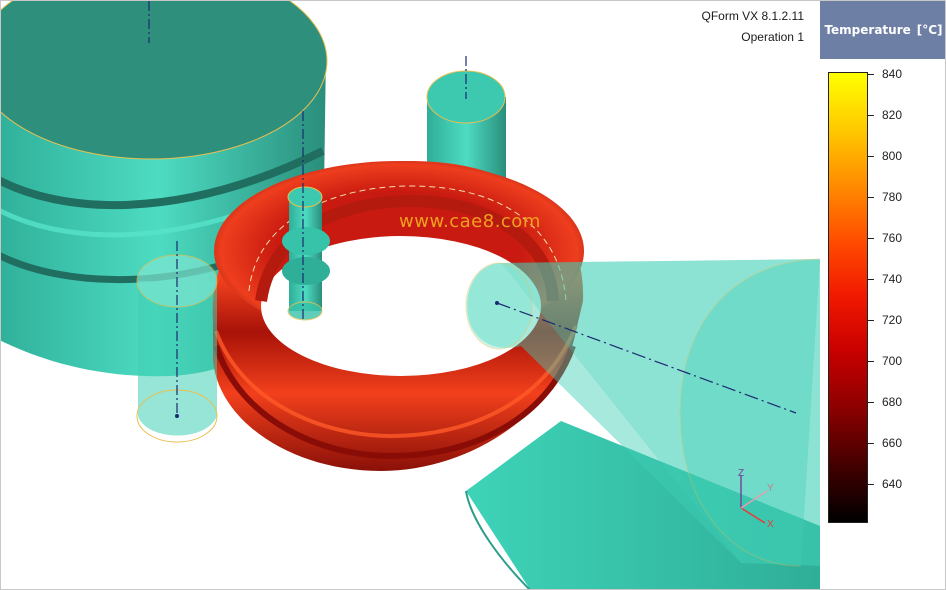 This screenshot has height=590, width=946. I want to click on left-guide-roll, so click(177, 342).